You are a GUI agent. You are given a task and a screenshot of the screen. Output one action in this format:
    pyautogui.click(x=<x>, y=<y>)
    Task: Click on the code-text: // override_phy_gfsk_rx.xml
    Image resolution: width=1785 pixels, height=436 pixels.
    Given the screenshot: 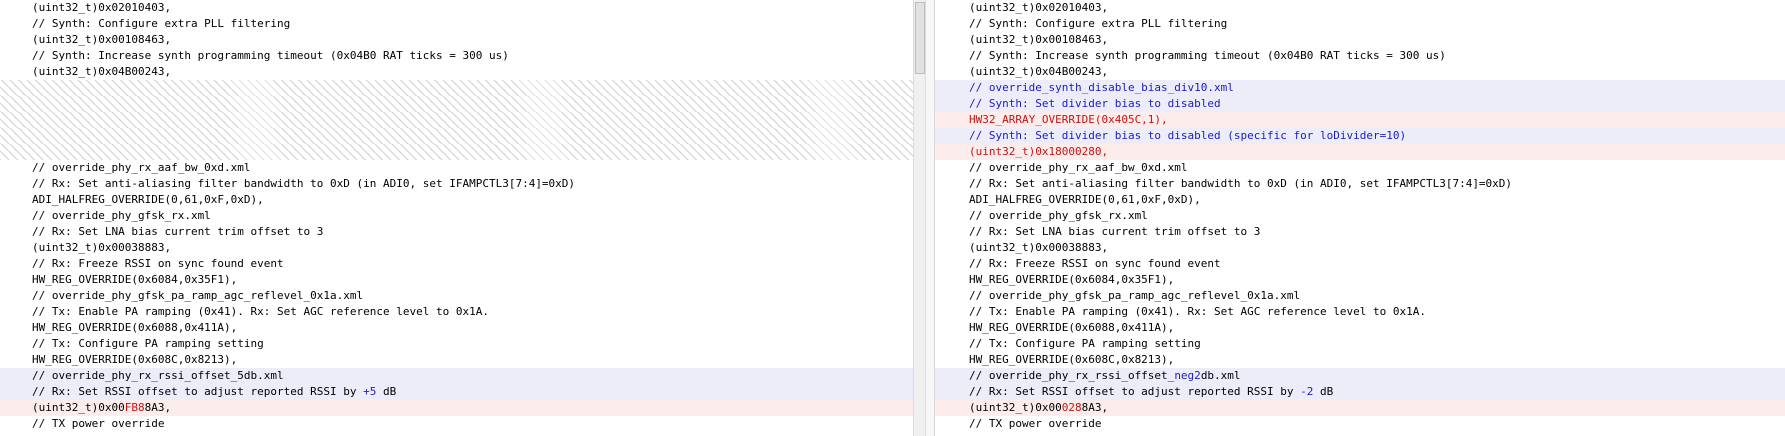 What is the action you would take?
    pyautogui.click(x=1058, y=215)
    